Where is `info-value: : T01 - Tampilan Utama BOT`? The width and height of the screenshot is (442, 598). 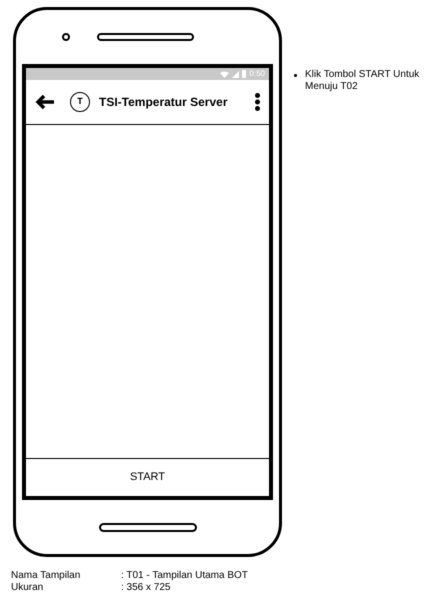 info-value: : T01 - Tampilan Utama BOT is located at coordinates (184, 576).